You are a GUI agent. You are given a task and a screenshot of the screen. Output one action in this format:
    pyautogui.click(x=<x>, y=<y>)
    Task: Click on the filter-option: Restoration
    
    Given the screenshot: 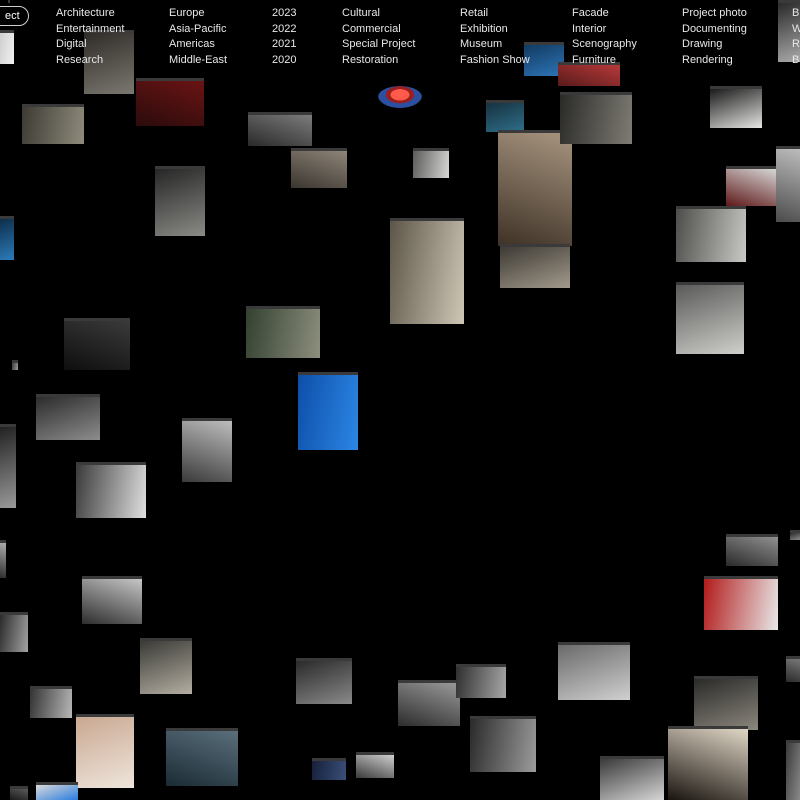 What is the action you would take?
    pyautogui.click(x=378, y=61)
    